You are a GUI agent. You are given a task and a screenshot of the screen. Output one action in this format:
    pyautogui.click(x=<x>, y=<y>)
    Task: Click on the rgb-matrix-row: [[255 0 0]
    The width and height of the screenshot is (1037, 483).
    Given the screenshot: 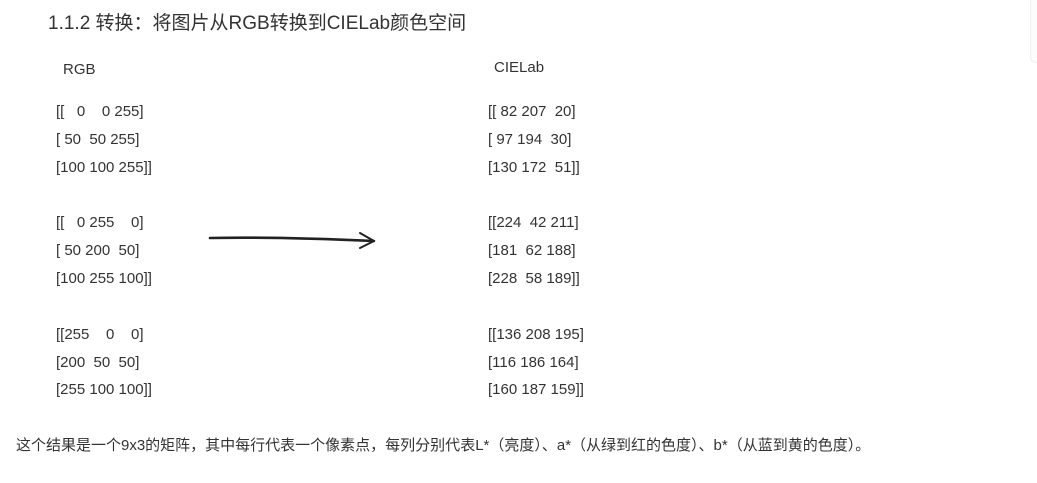 What is the action you would take?
    pyautogui.click(x=100, y=334)
    